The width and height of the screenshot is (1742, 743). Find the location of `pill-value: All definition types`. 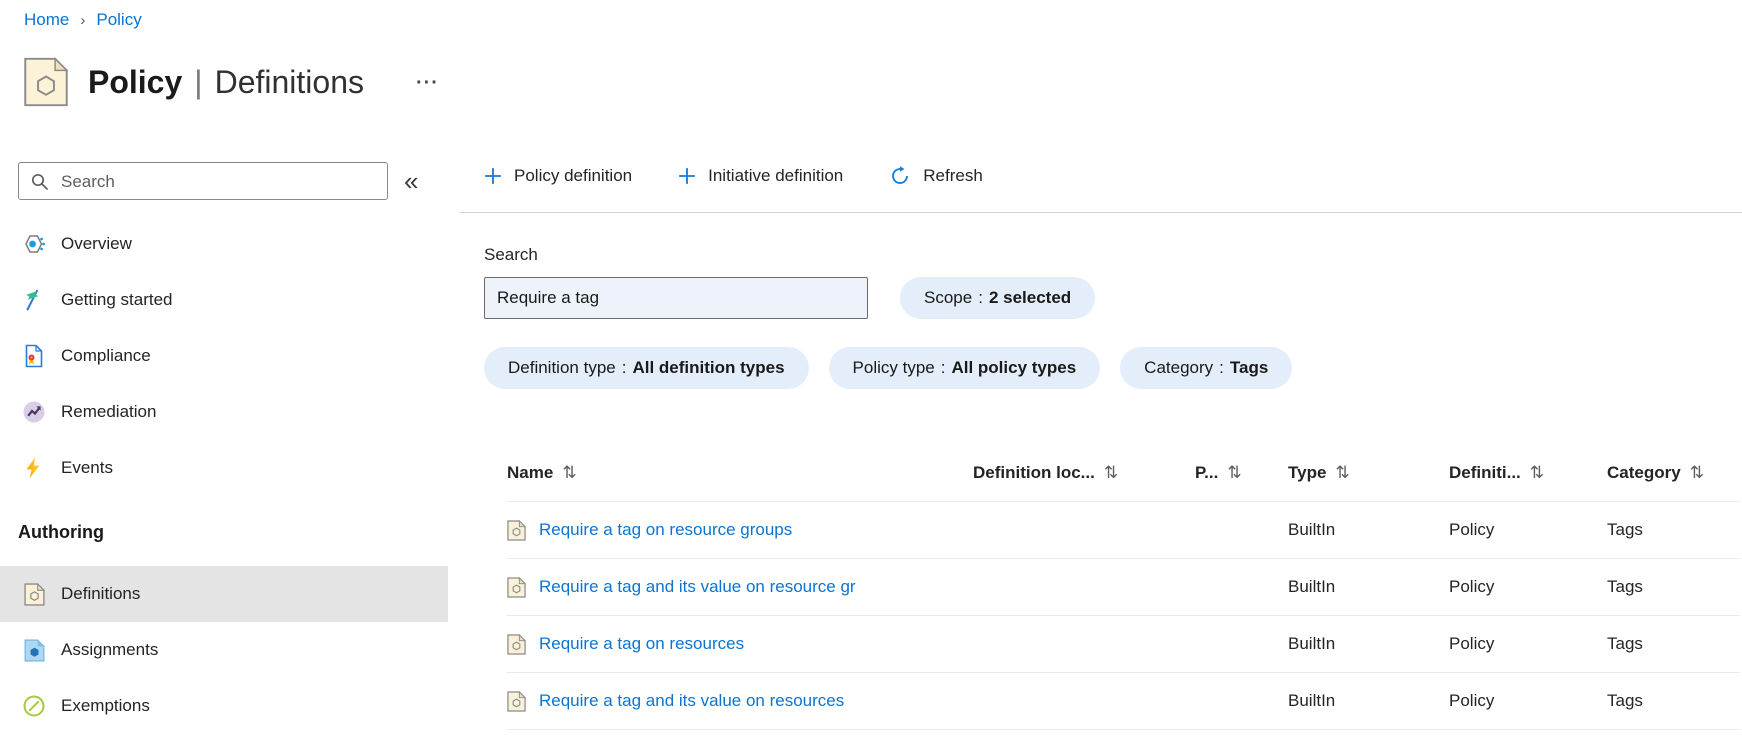

pill-value: All definition types is located at coordinates (708, 367).